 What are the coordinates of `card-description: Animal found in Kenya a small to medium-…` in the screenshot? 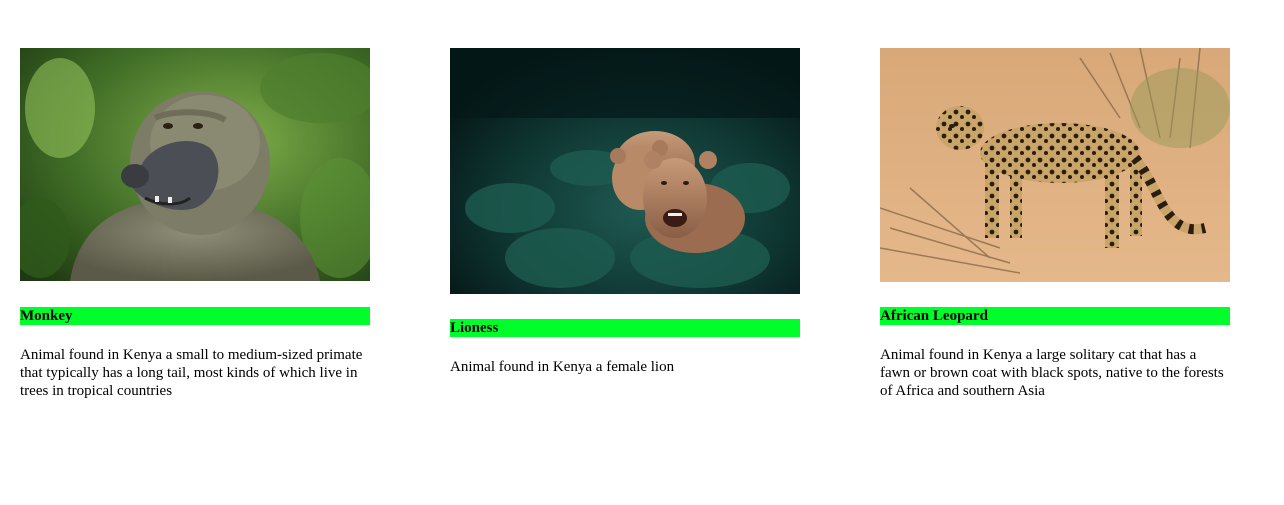 It's located at (191, 373).